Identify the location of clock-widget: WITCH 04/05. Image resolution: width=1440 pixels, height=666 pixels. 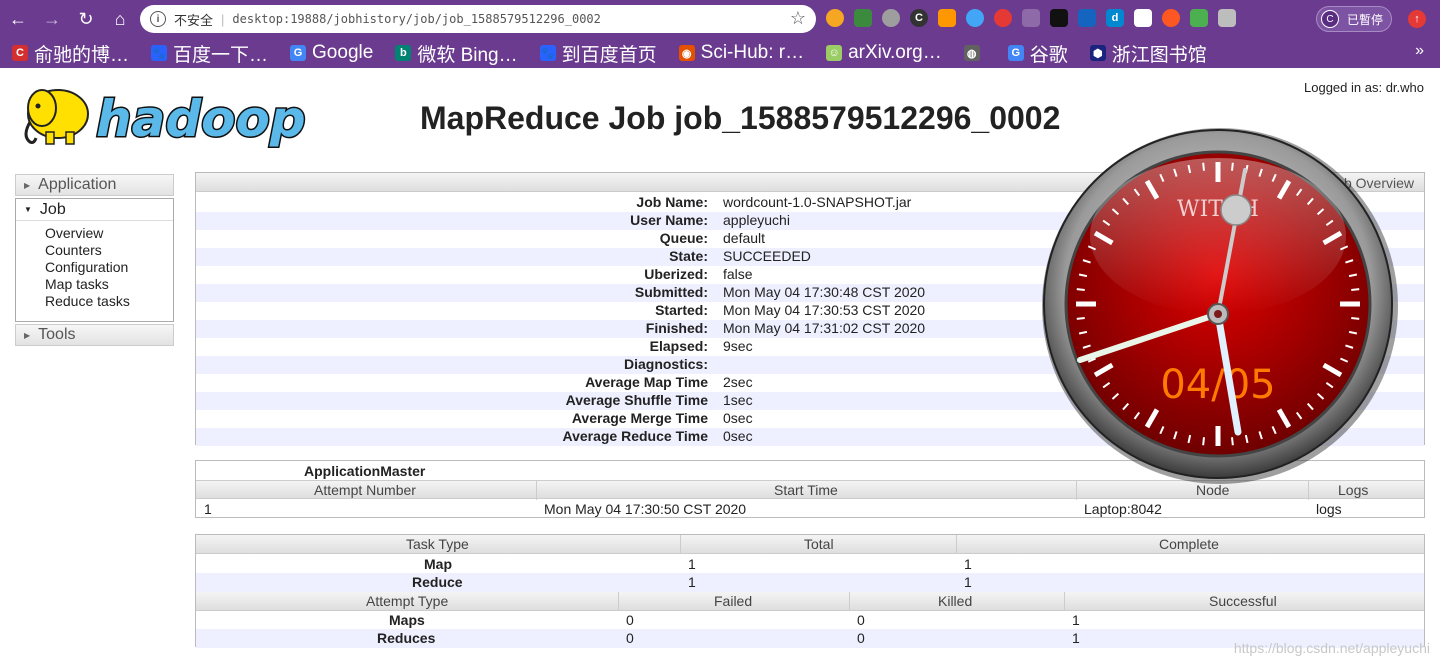
(1220, 306).